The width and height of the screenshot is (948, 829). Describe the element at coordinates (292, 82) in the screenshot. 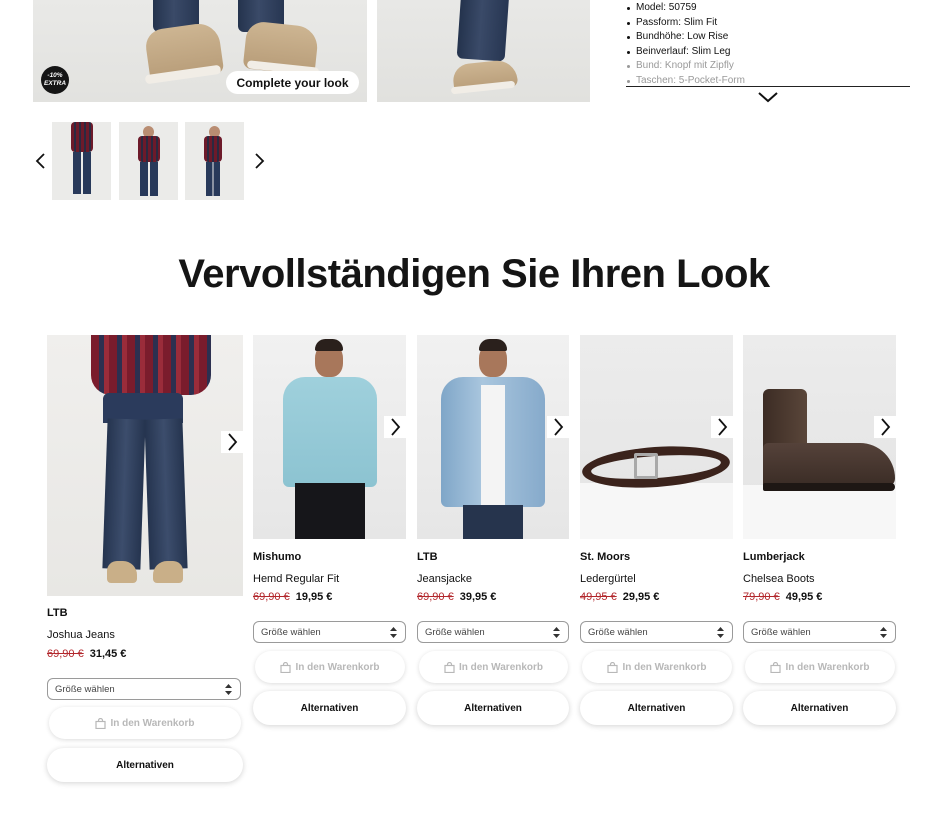

I see `complete-your-look-button: Complete your look` at that location.